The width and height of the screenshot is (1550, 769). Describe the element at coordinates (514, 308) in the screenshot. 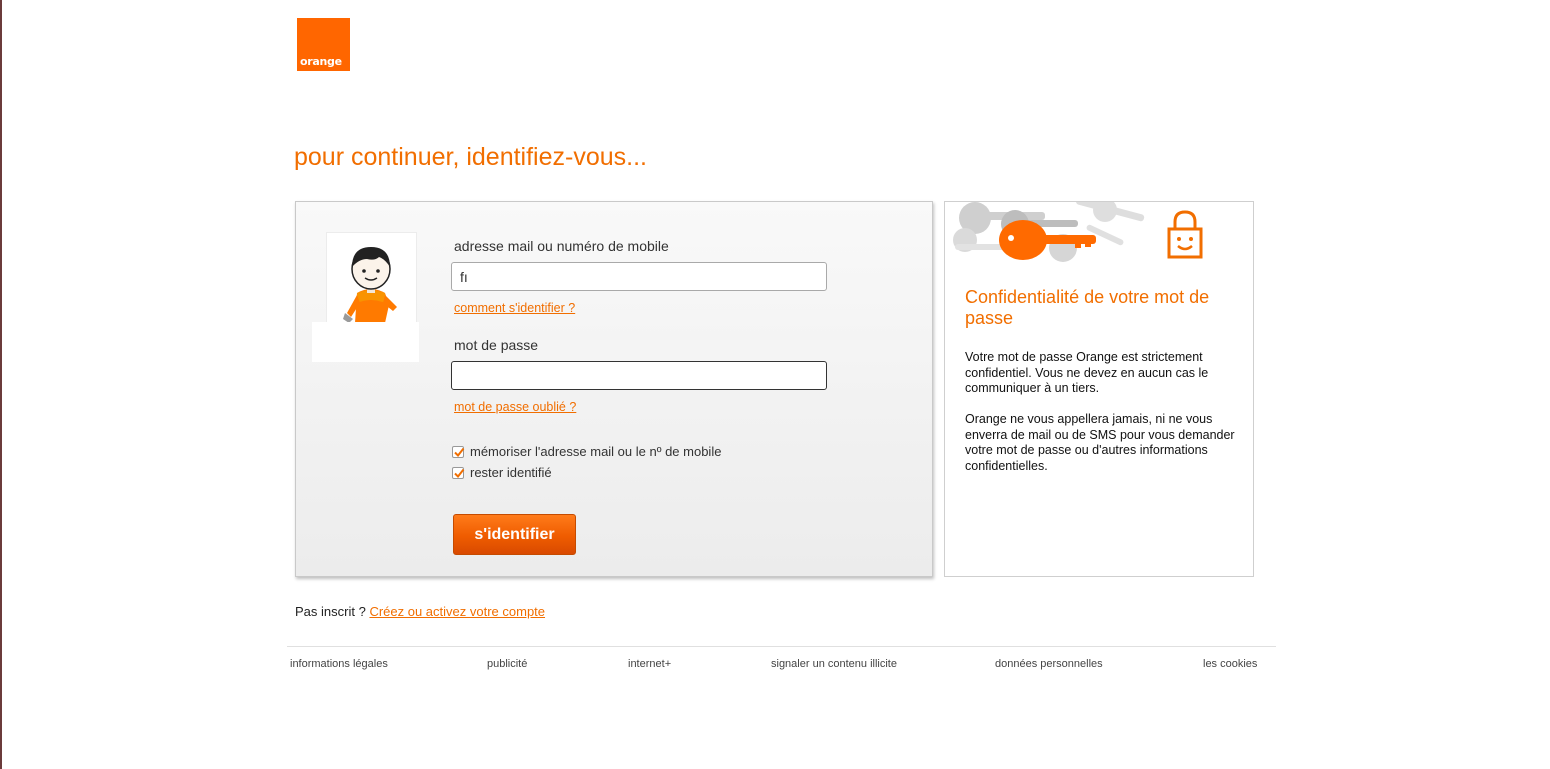

I see `how-to-identify-link: comment s'identifier ?` at that location.